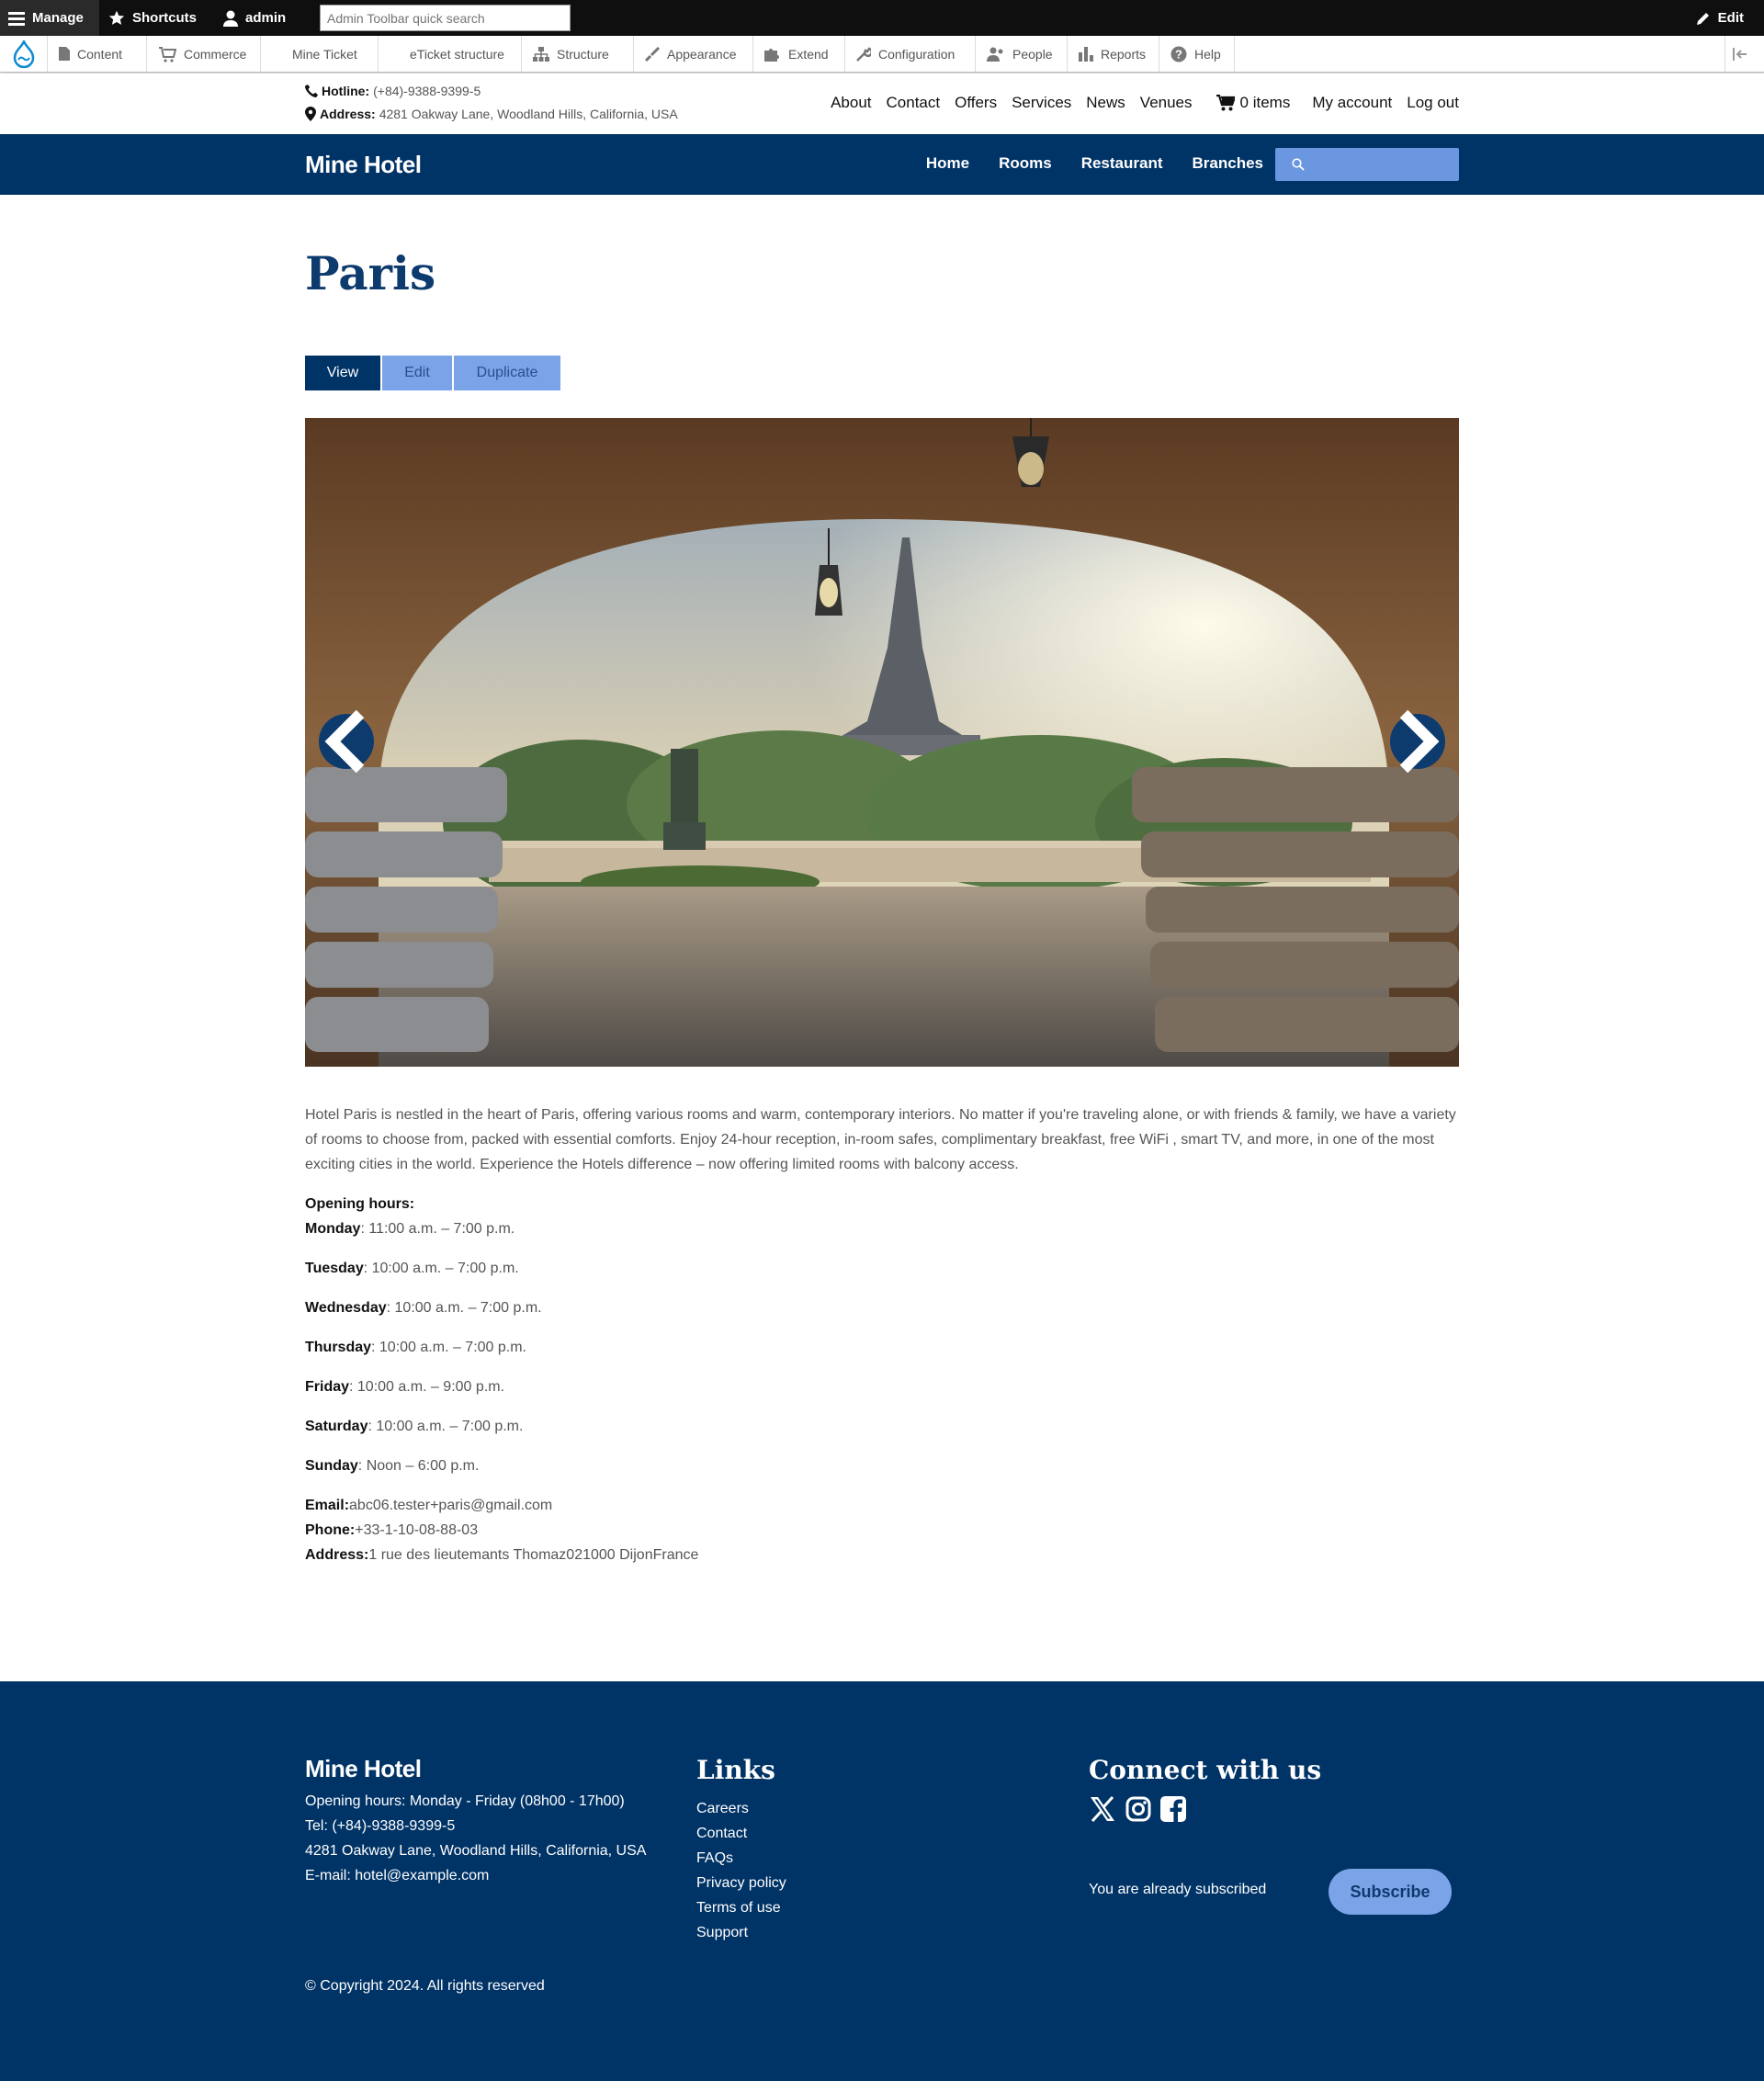 This screenshot has height=2081, width=1764. I want to click on tray-item-commerce: Commerce, so click(204, 54).